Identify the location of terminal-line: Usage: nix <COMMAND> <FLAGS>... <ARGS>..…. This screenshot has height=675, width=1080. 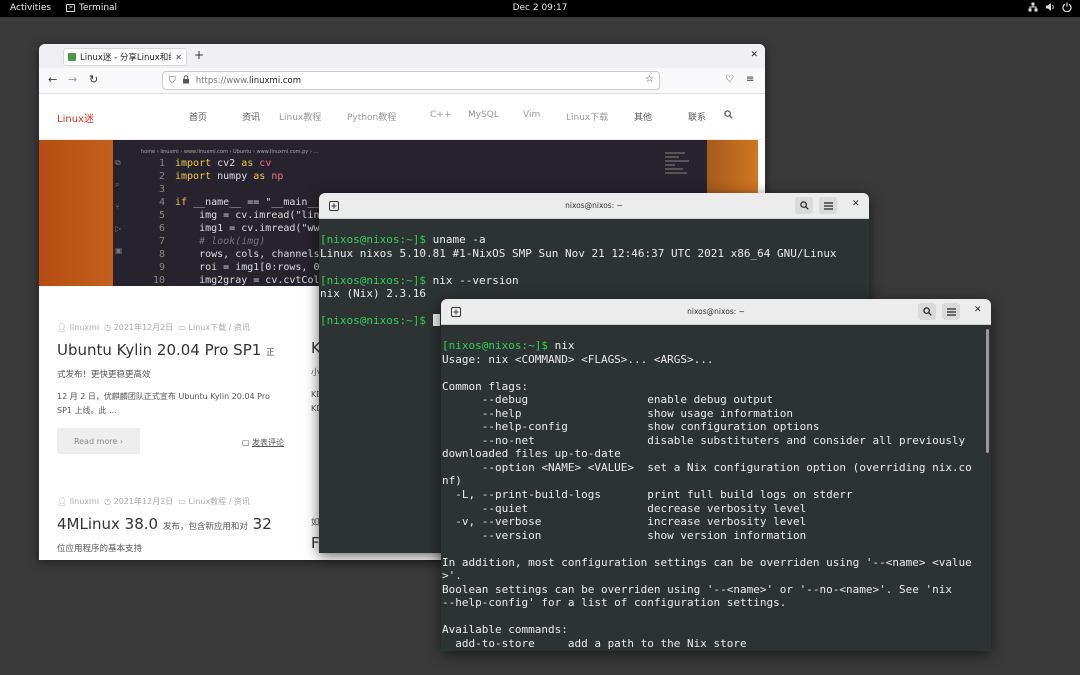
(716, 360).